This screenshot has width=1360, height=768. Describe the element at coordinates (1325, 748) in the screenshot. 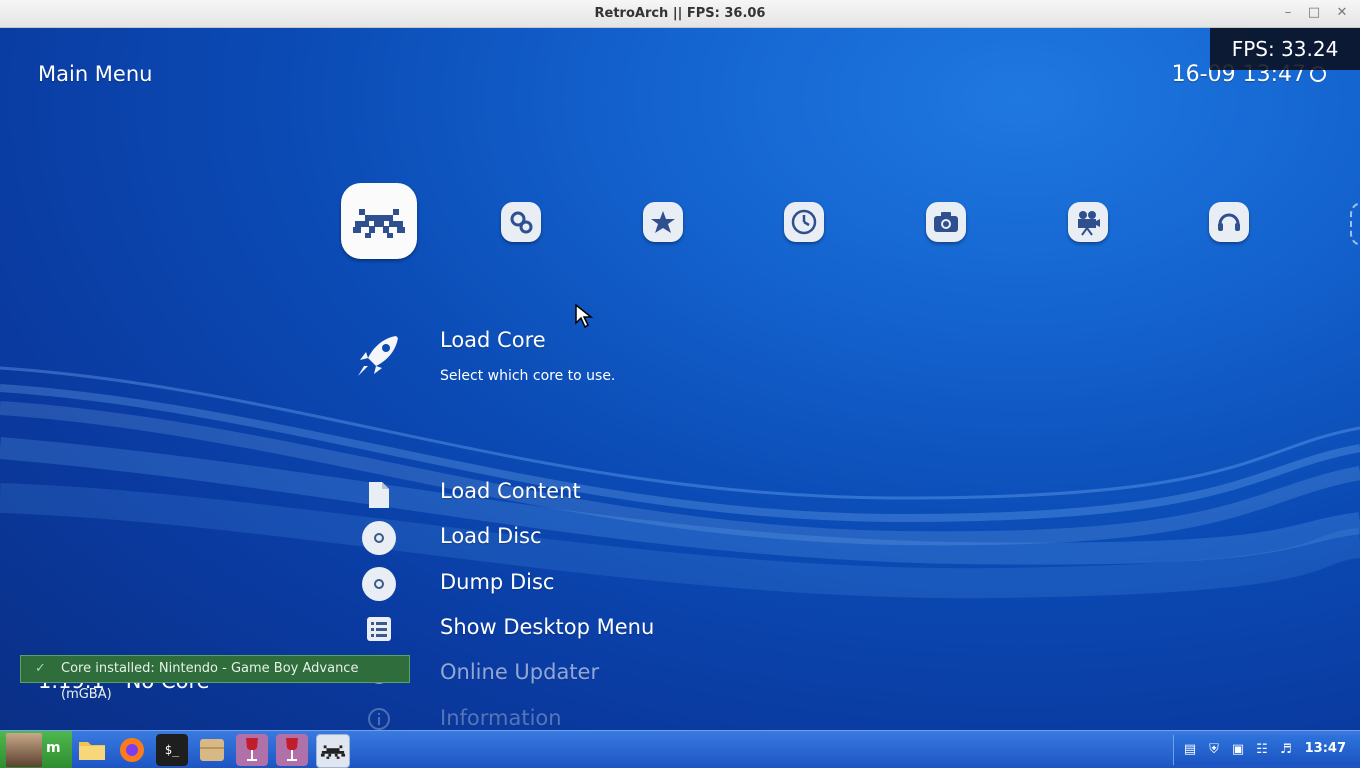

I see `tray-clock: 13:47` at that location.